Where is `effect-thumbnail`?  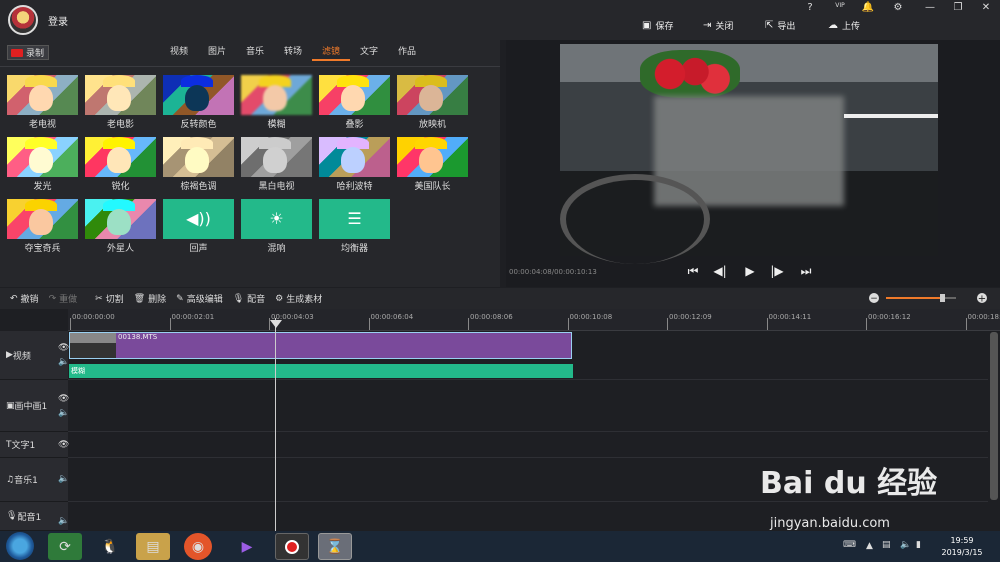
effect-thumbnail is located at coordinates (120, 95).